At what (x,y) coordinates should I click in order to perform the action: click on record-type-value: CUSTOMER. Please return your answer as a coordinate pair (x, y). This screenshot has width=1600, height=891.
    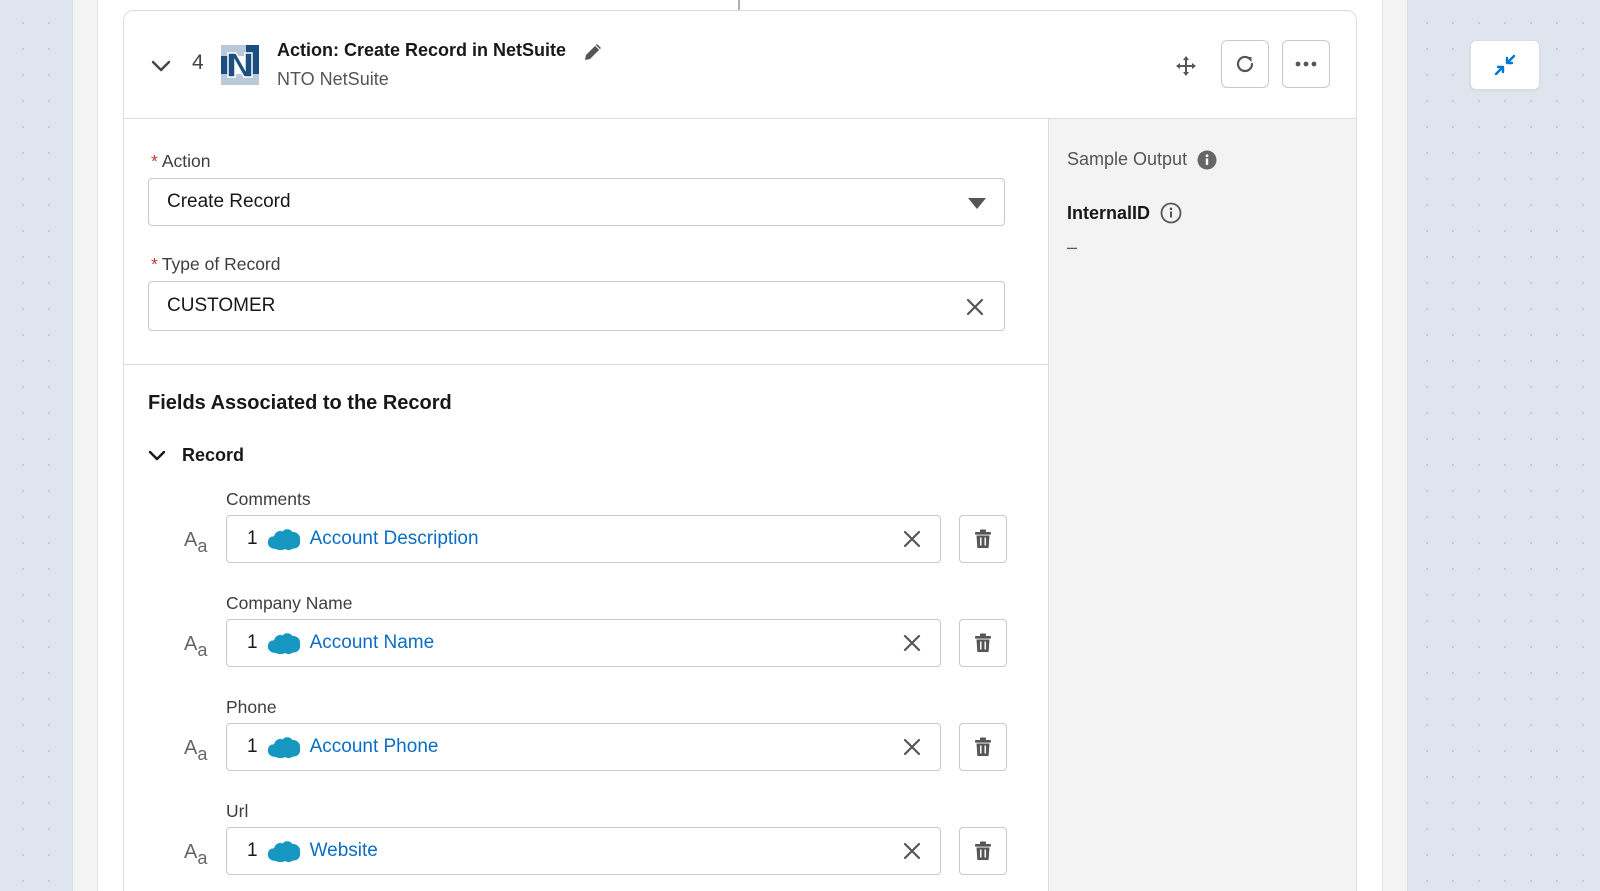
    Looking at the image, I should click on (221, 305).